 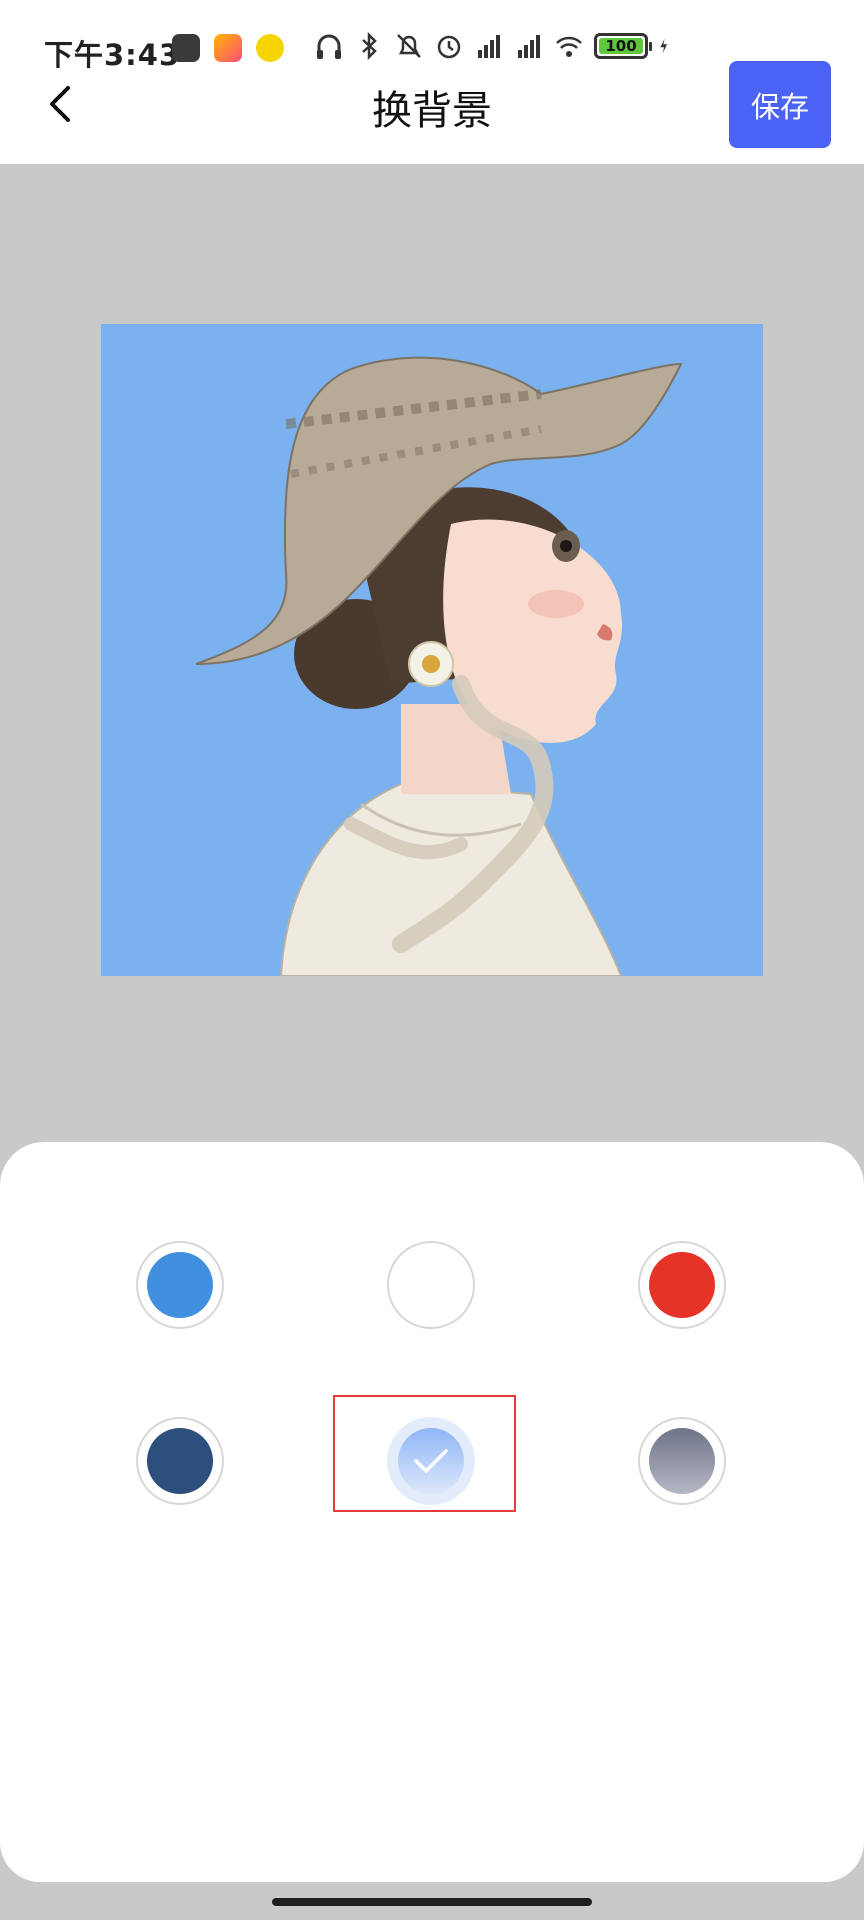 I want to click on save-button: 保存, so click(x=780, y=104).